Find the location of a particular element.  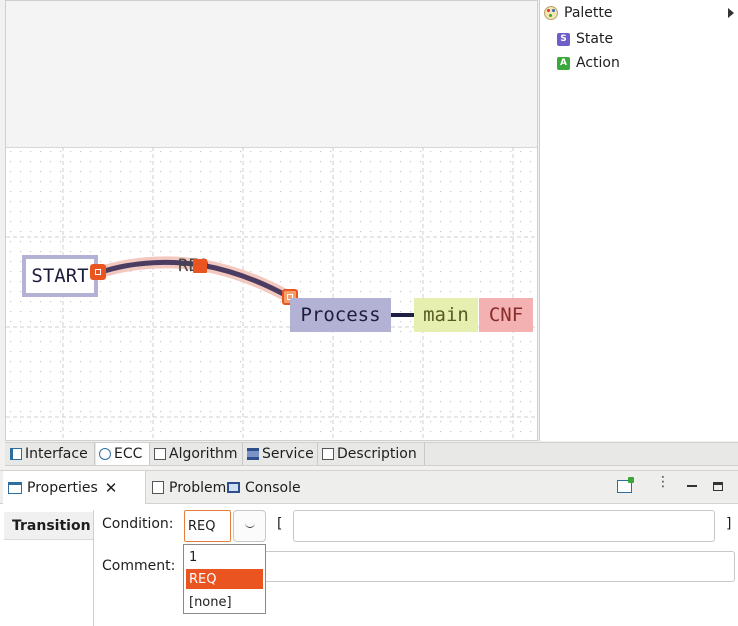

properties-section-list: Transition is located at coordinates (49, 568).